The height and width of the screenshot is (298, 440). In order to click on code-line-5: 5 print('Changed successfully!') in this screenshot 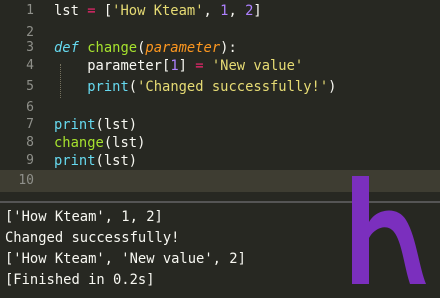, I will do `click(220, 87)`.